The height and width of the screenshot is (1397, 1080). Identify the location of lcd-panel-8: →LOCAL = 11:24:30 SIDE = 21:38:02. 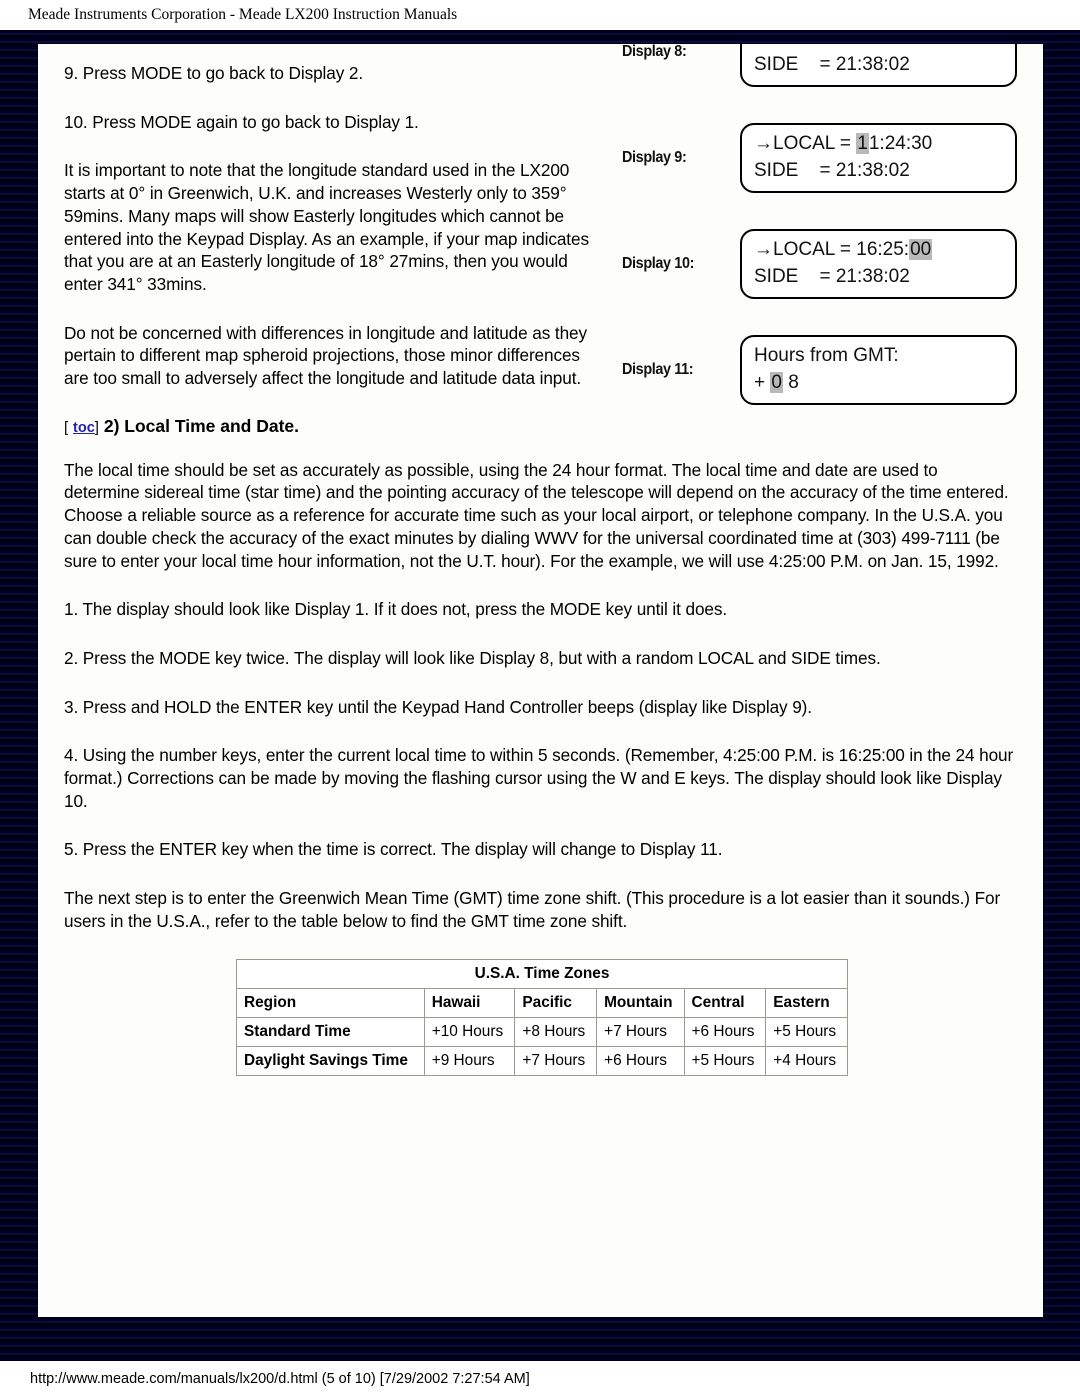
(878, 66).